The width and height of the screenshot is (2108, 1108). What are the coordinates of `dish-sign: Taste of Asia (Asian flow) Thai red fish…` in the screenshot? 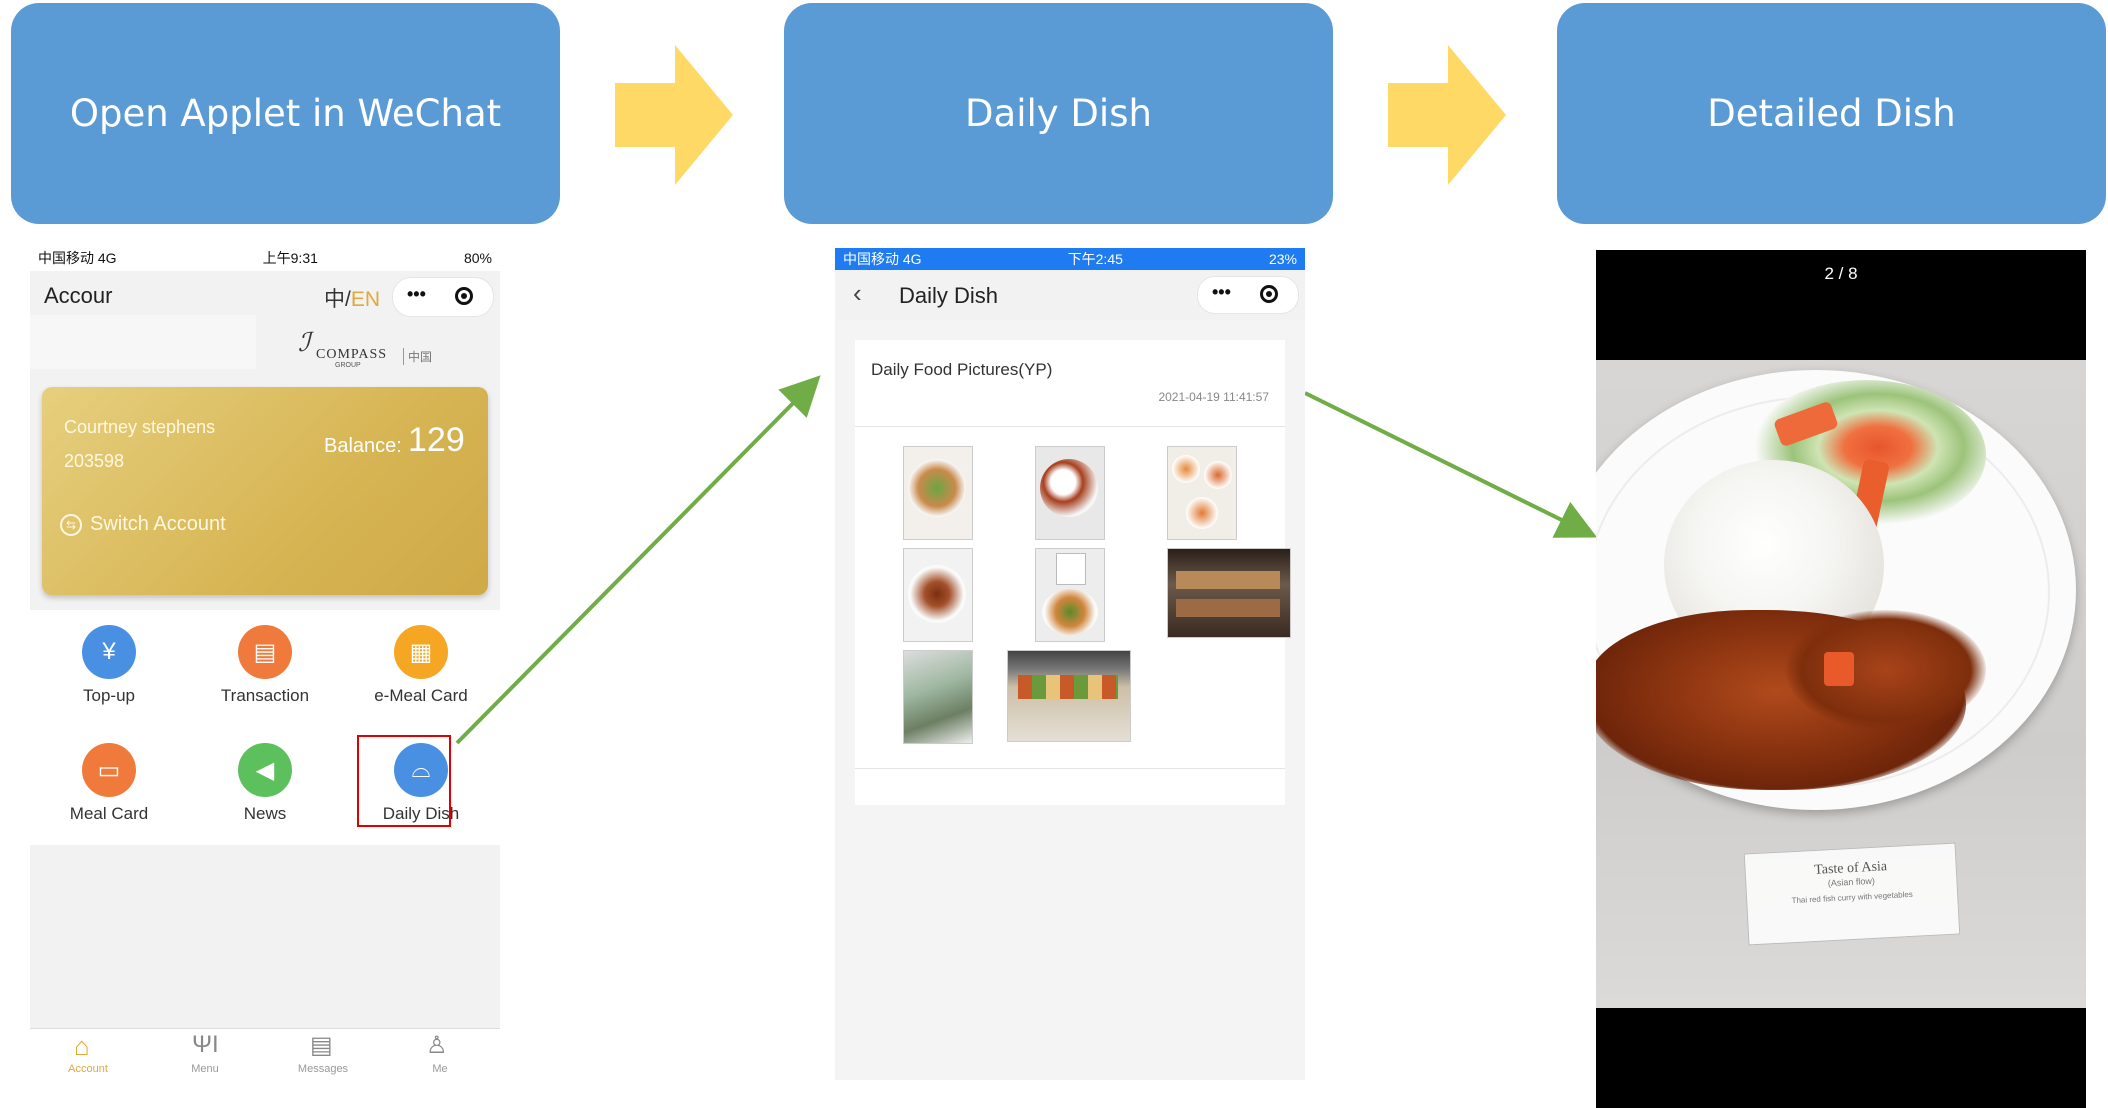 It's located at (1852, 894).